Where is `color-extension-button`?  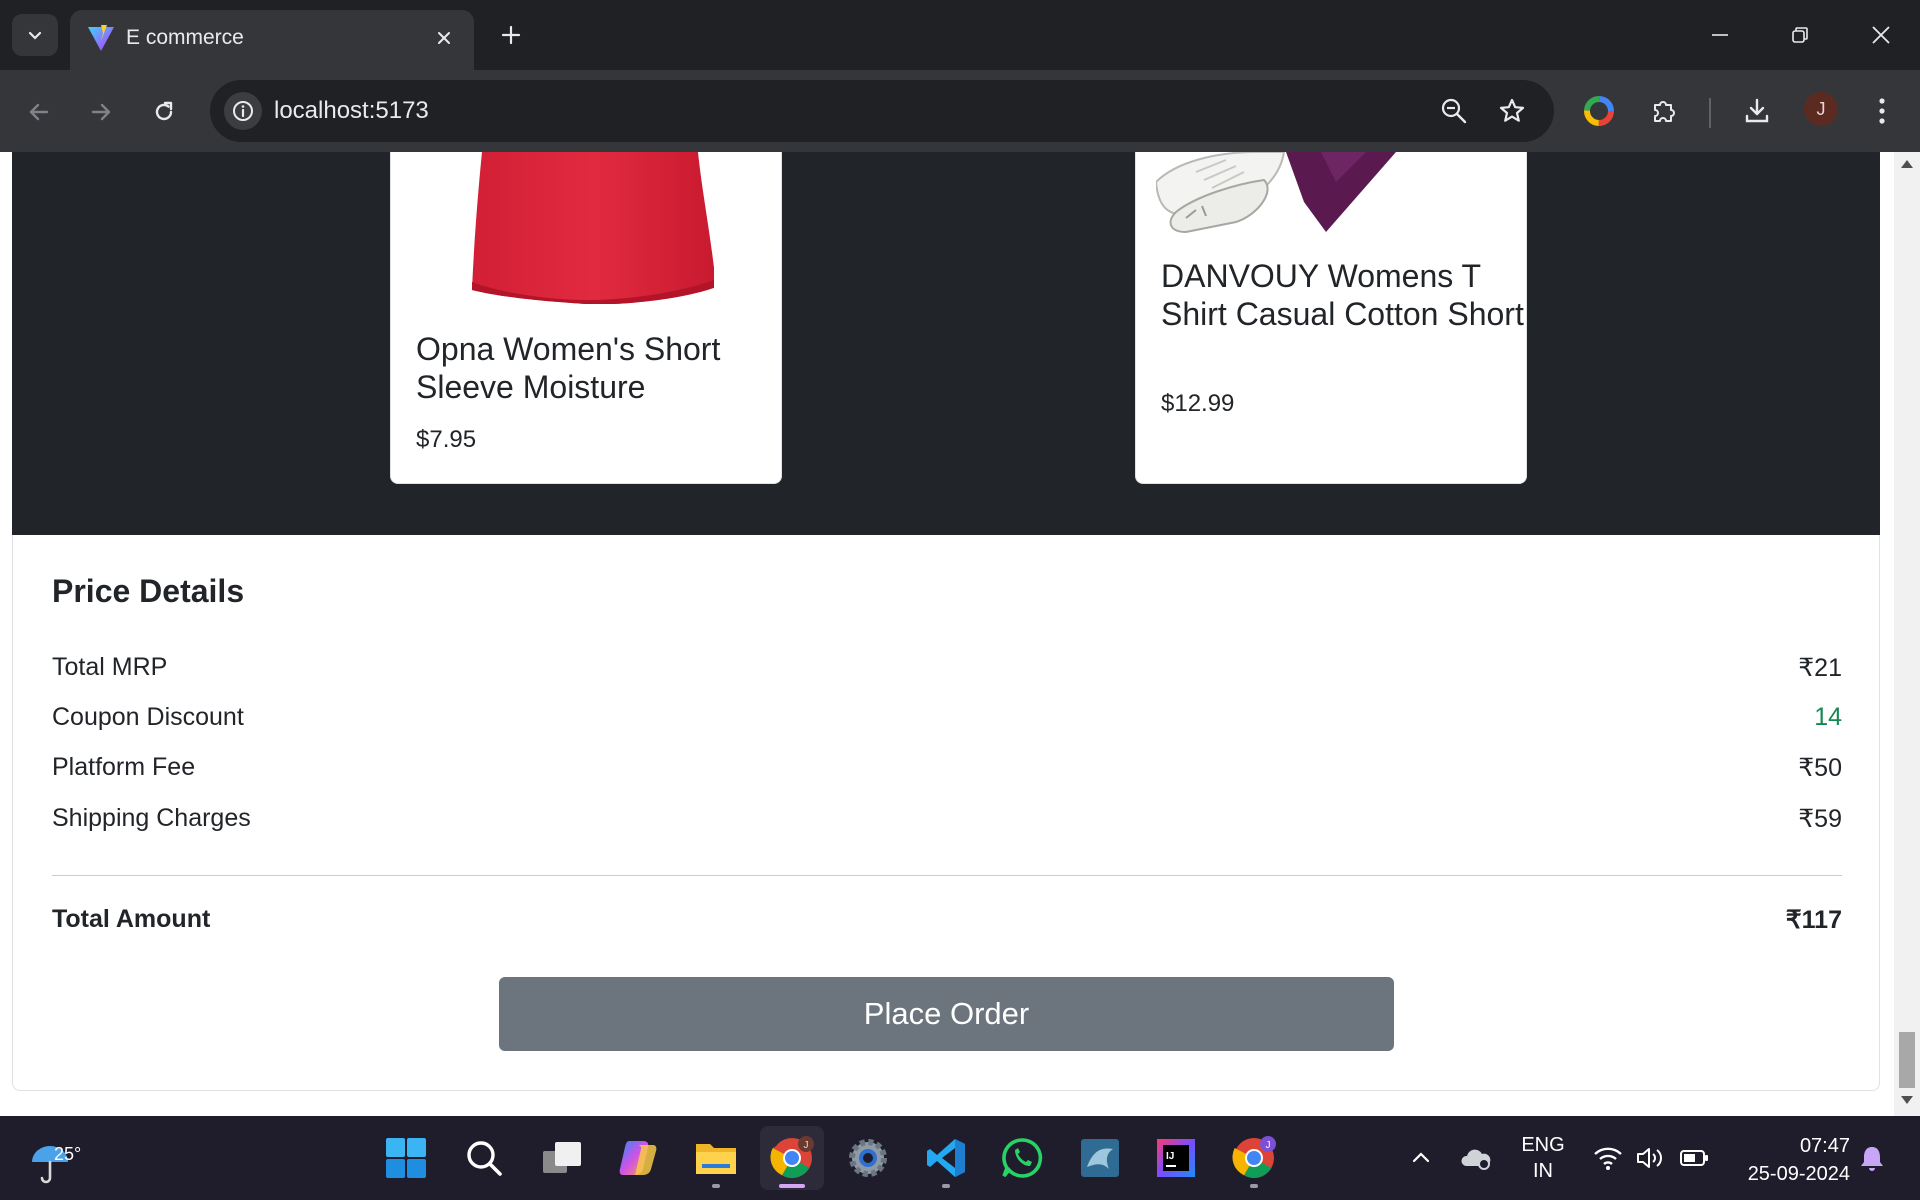
color-extension-button is located at coordinates (1599, 111).